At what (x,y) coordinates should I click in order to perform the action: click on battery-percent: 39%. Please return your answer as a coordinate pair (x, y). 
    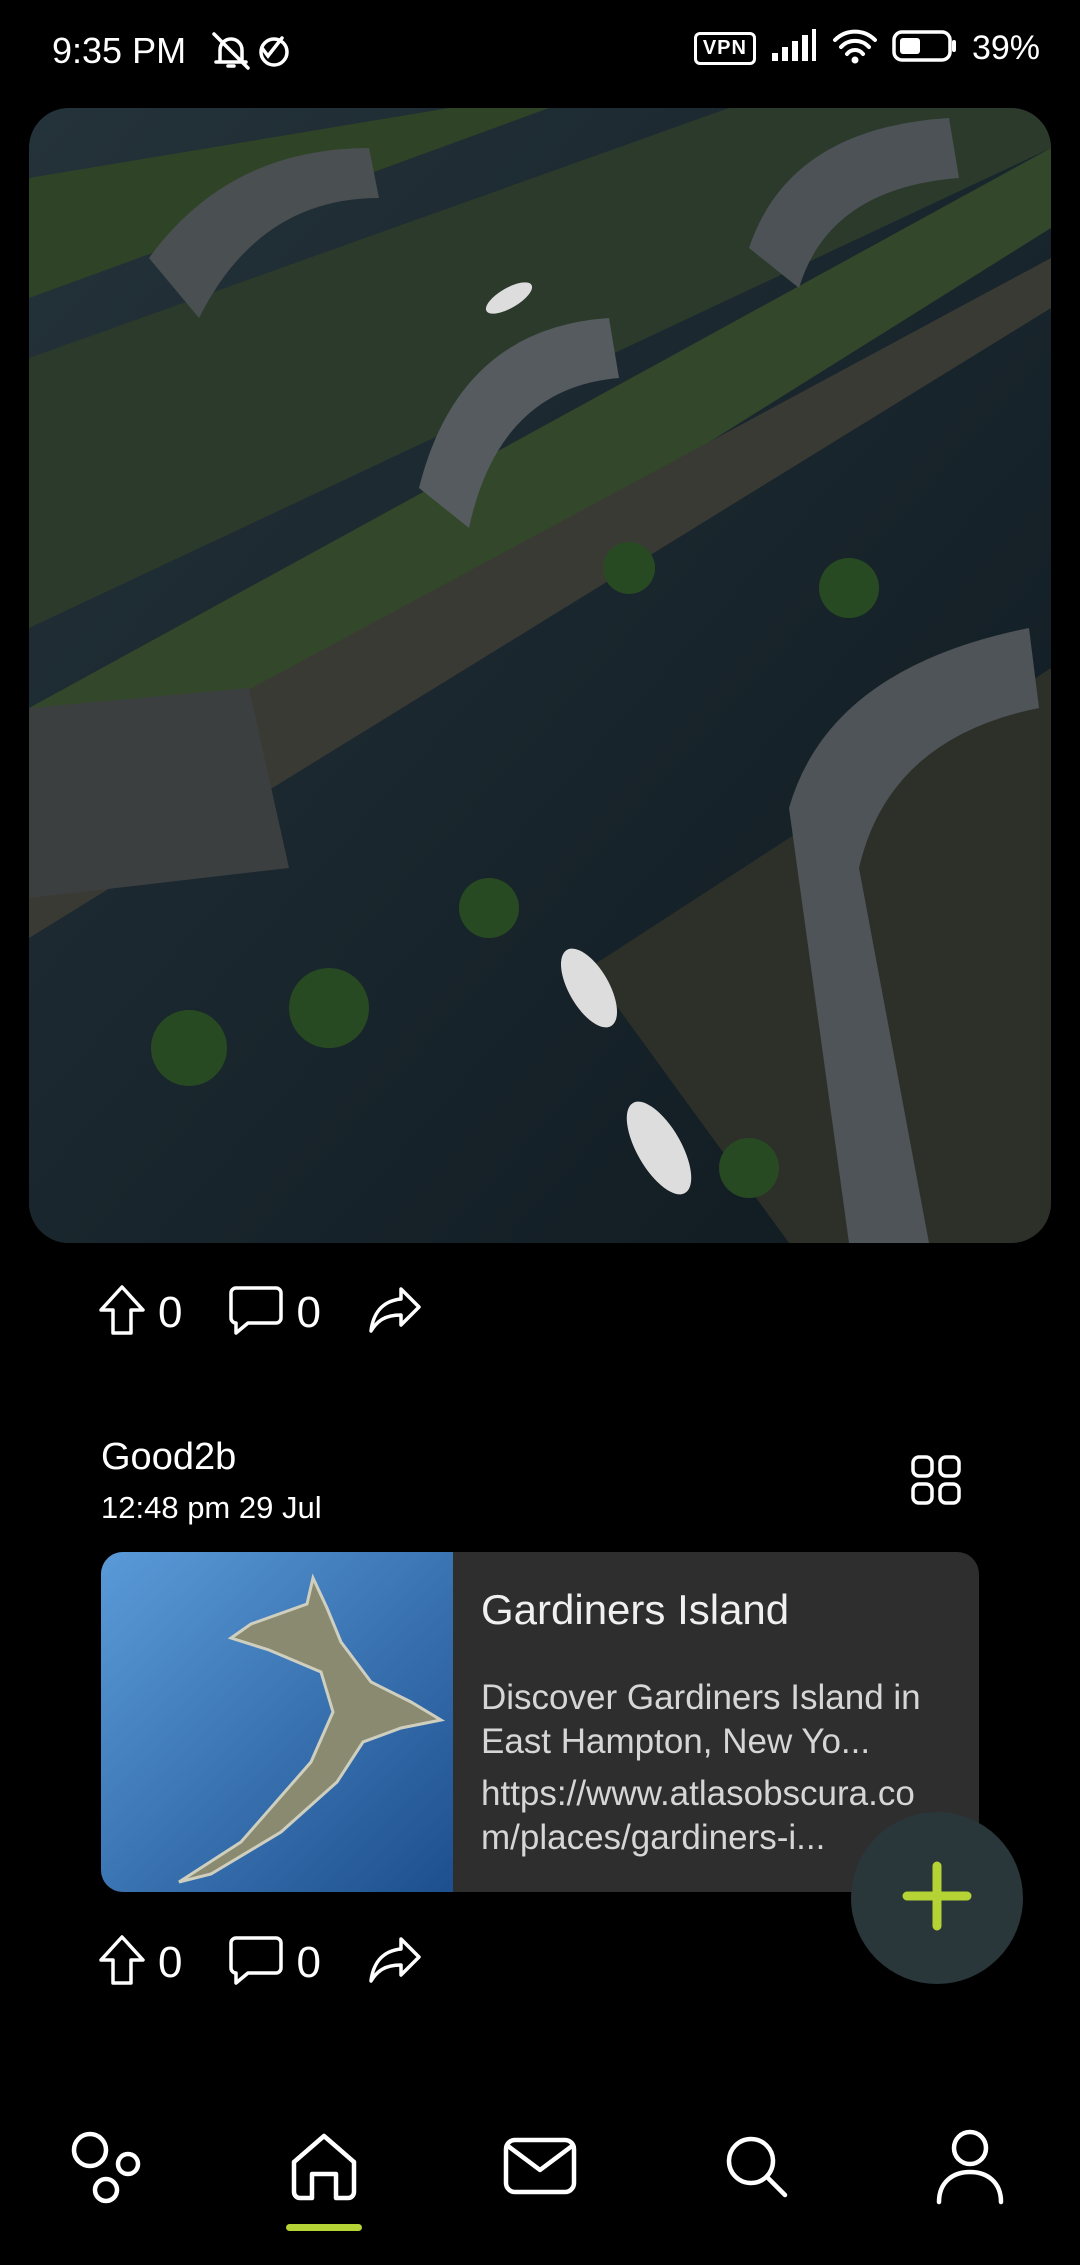
    Looking at the image, I should click on (1005, 48).